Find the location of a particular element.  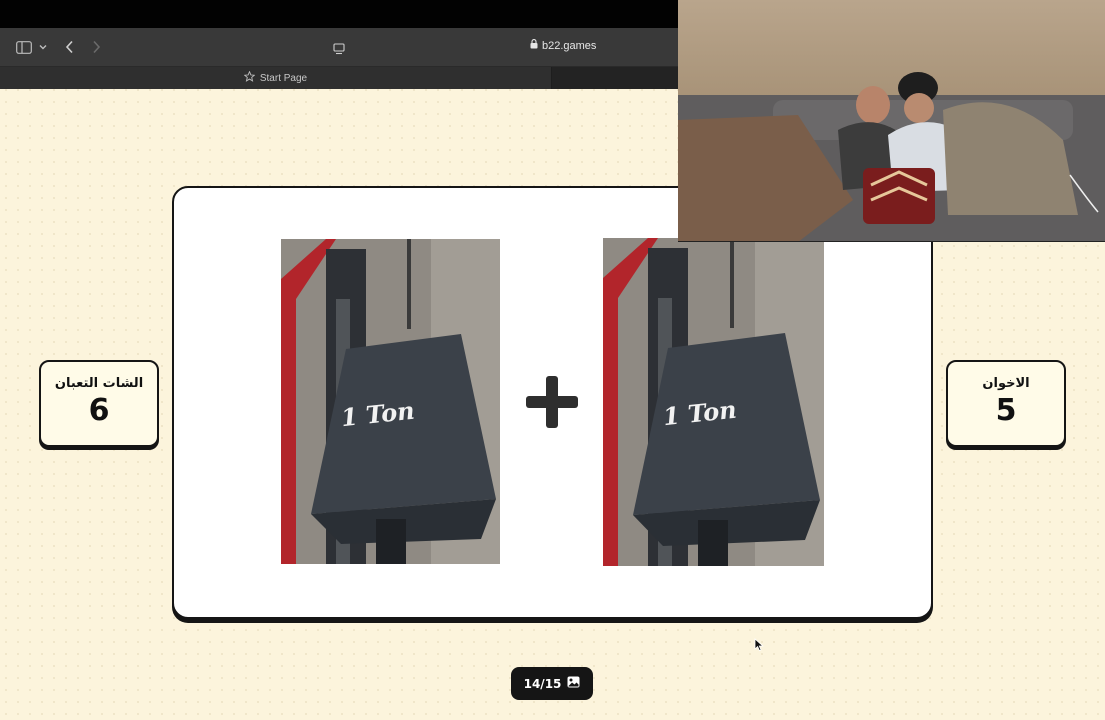

puzzle-image-left: 1 Ton is located at coordinates (390, 401).